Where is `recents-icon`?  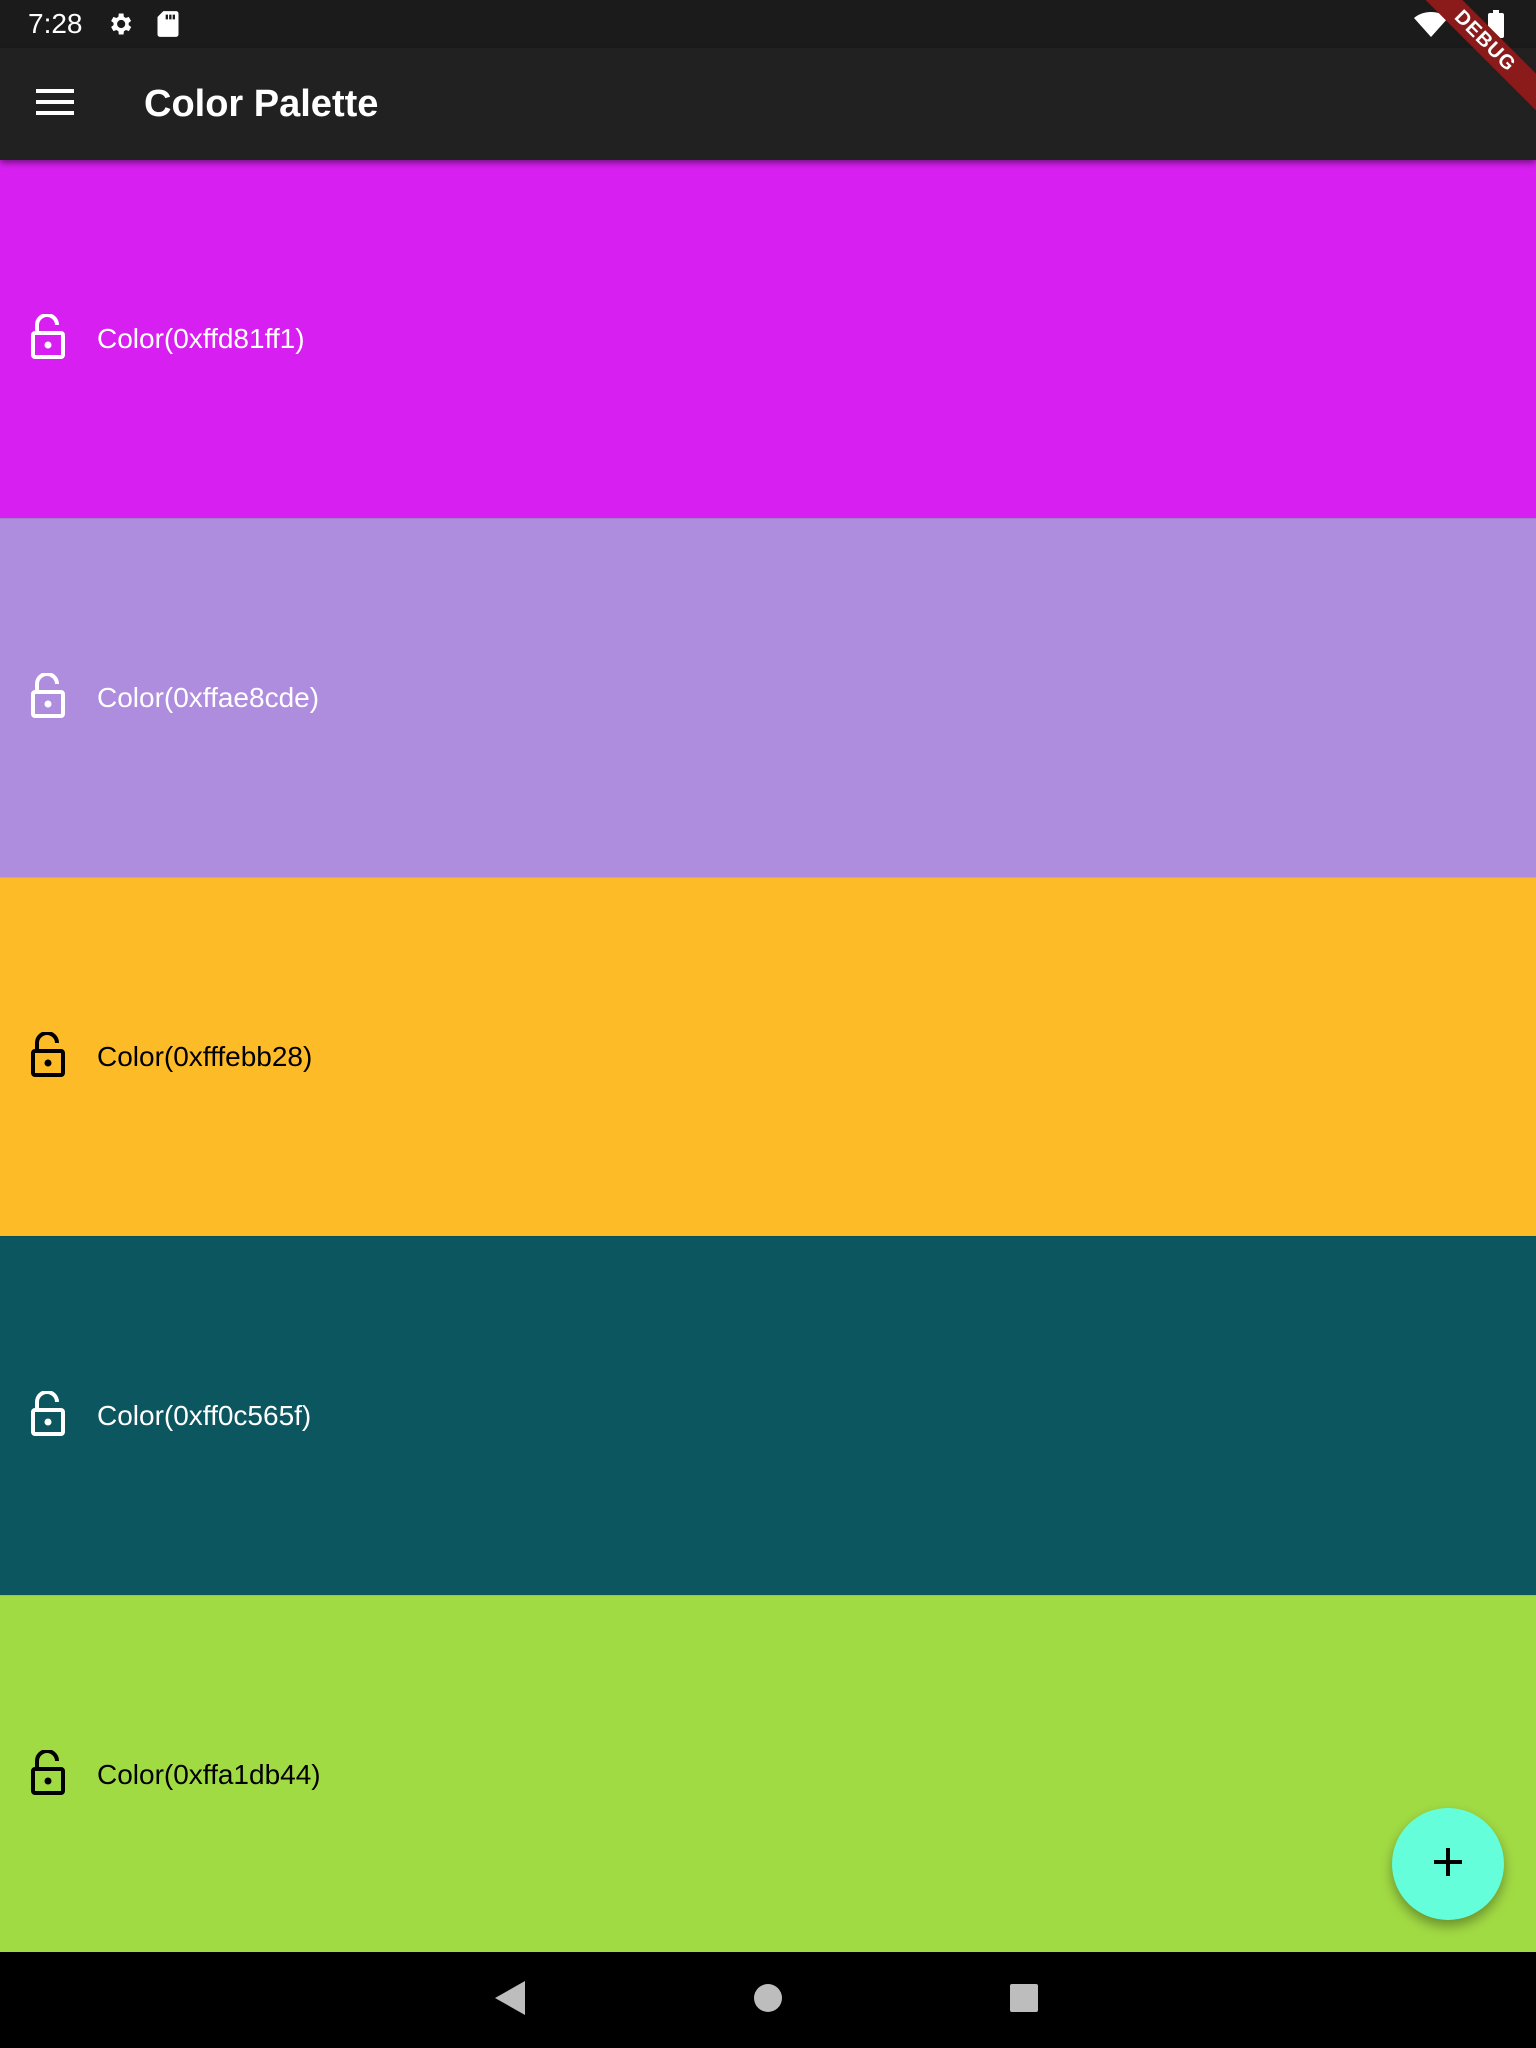
recents-icon is located at coordinates (1024, 2000).